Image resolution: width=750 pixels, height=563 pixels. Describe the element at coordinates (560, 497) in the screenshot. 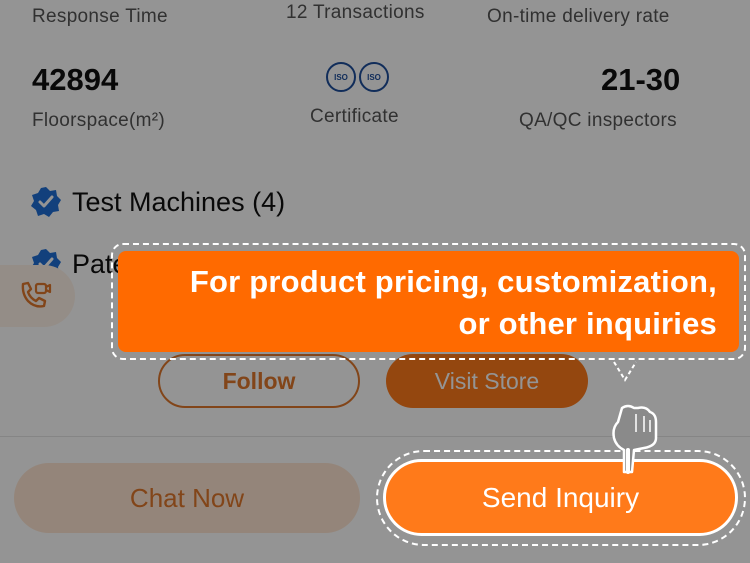

I see `send-inquiry-button: Send Inquiry` at that location.